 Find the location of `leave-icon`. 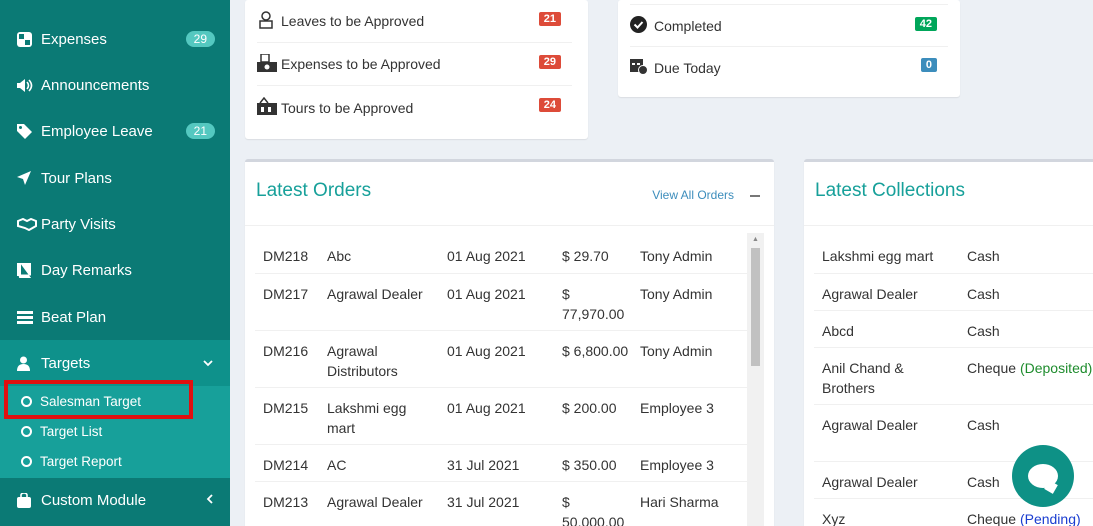

leave-icon is located at coordinates (269, 21).